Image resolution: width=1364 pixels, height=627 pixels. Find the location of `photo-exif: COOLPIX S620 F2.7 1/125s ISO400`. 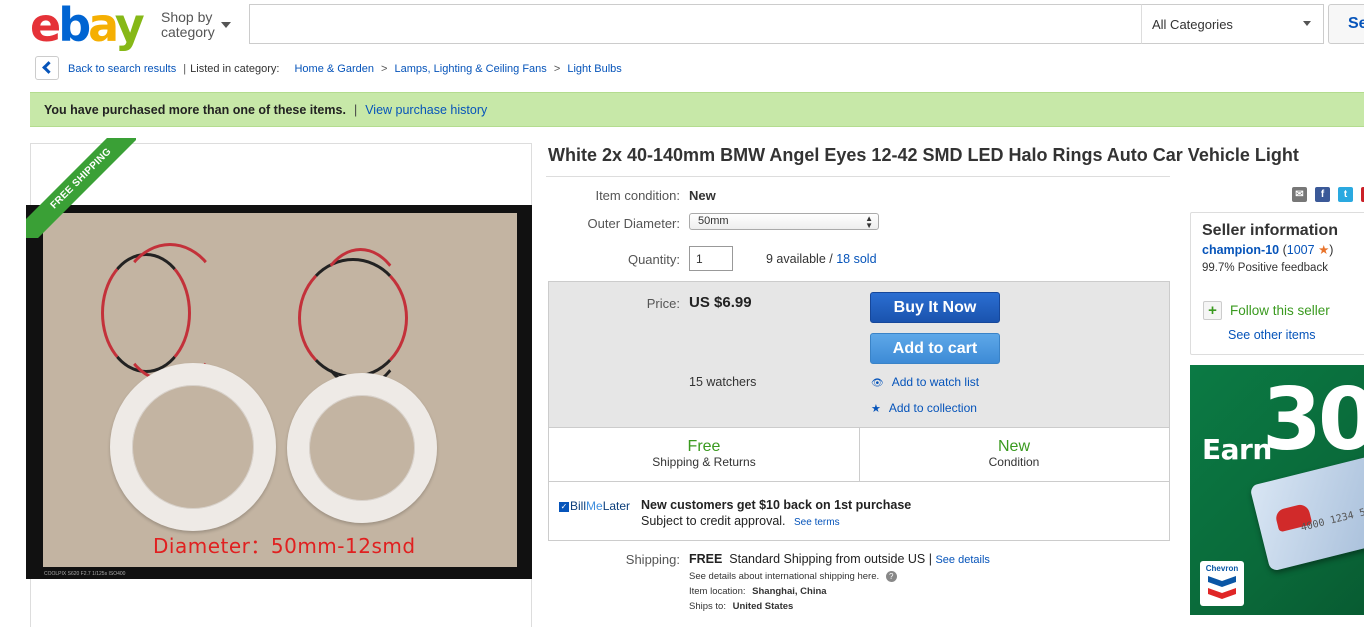

photo-exif: COOLPIX S620 F2.7 1/125s ISO400 is located at coordinates (85, 574).